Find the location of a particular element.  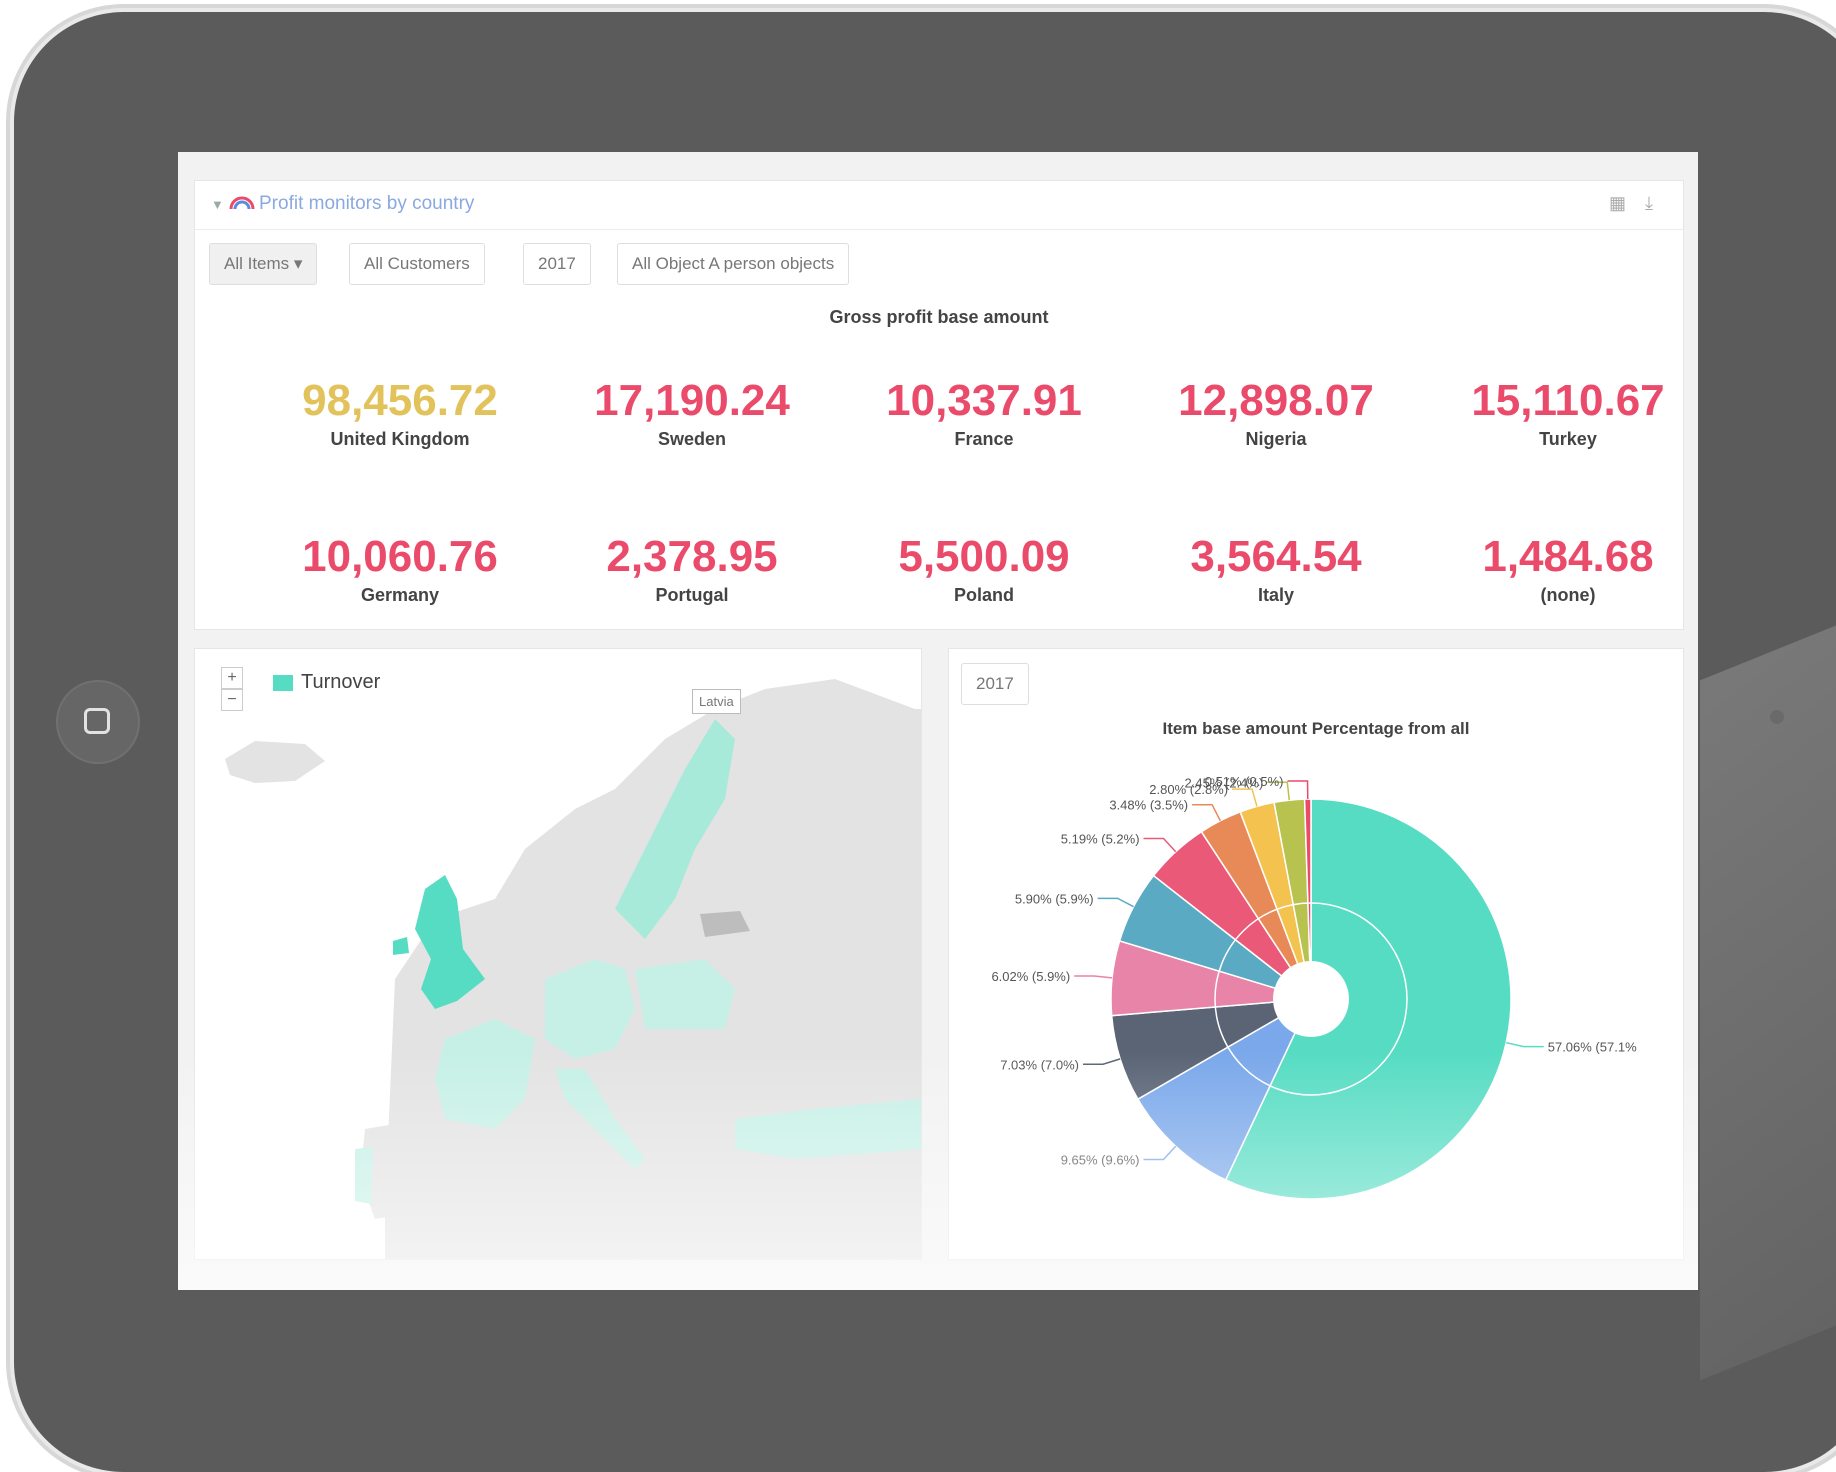

kpi-card: 15,110.67 Turkey is located at coordinates (1560, 413).